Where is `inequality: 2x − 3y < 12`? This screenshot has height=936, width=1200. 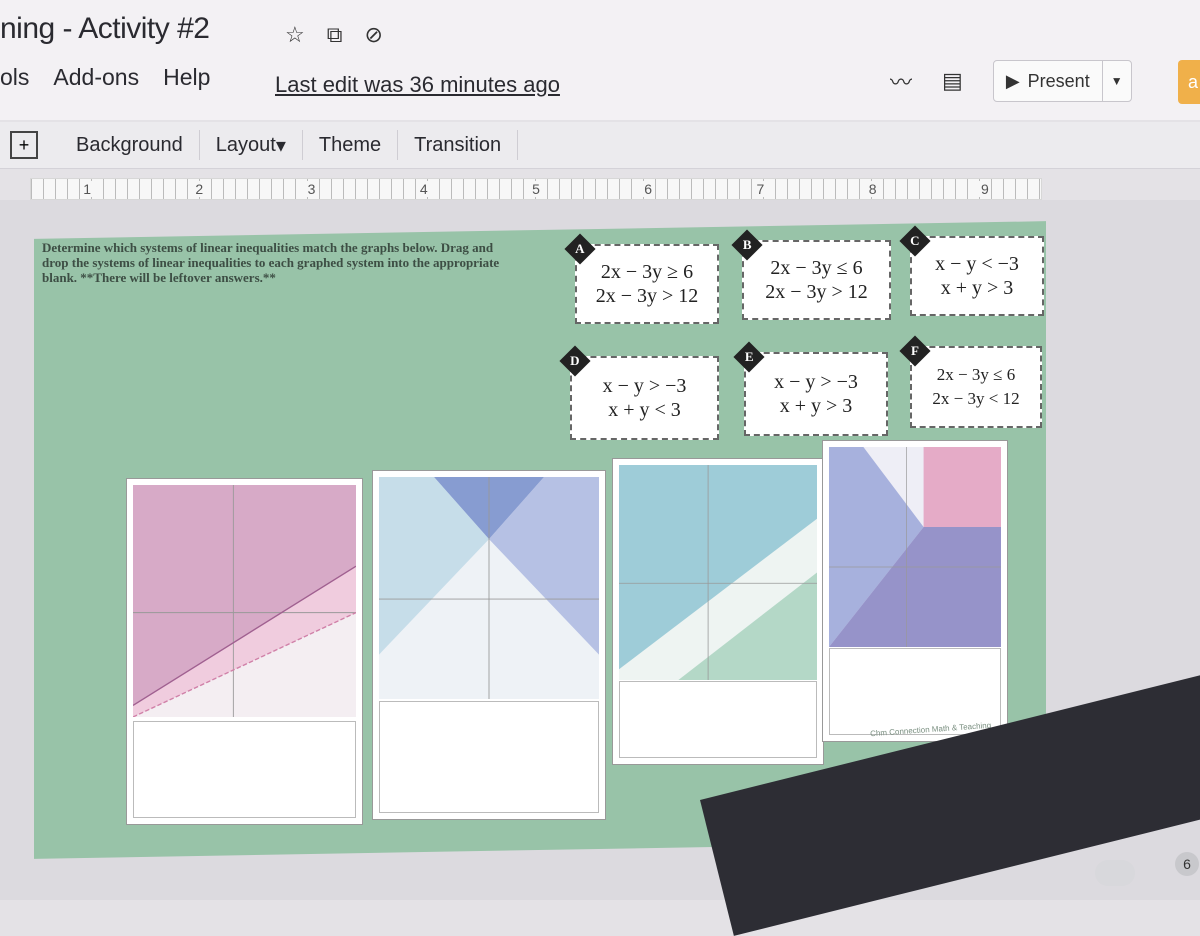
inequality: 2x − 3y < 12 is located at coordinates (976, 398).